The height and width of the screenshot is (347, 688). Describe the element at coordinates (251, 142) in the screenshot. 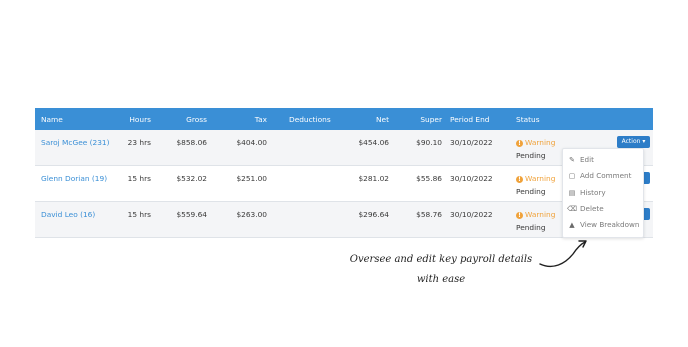

I see `tax-cell: $404.00` at that location.